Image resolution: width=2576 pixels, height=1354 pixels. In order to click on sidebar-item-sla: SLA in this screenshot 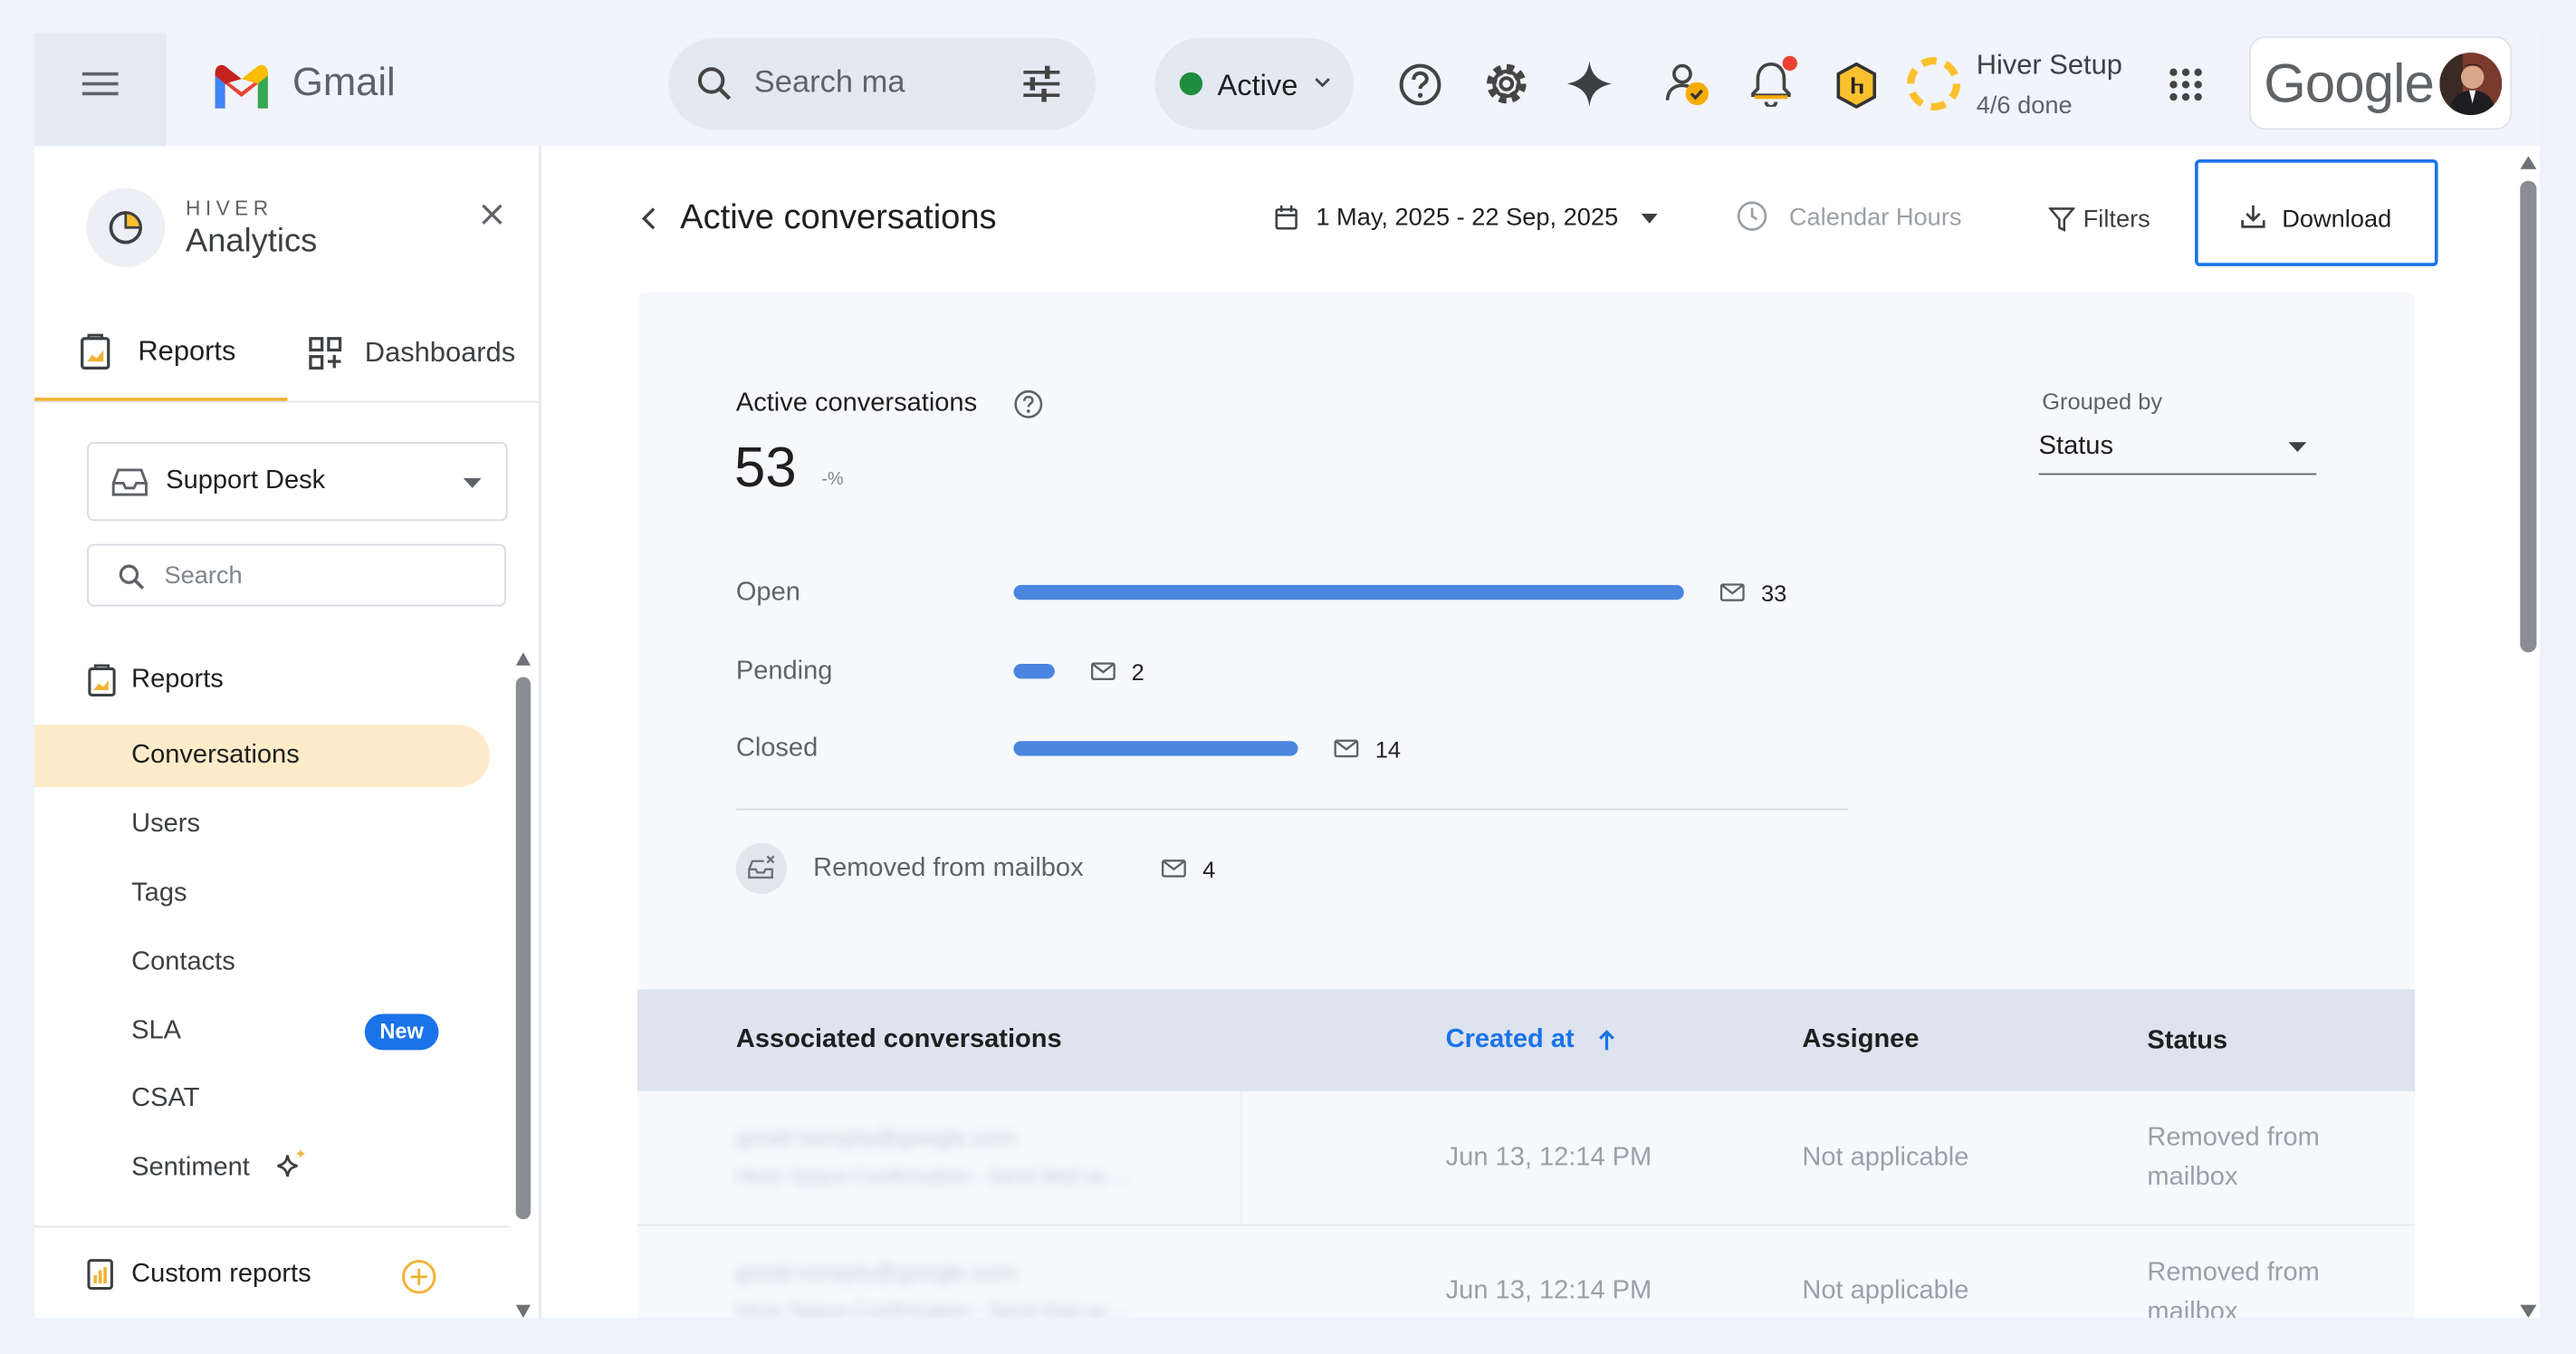, I will do `click(156, 1032)`.